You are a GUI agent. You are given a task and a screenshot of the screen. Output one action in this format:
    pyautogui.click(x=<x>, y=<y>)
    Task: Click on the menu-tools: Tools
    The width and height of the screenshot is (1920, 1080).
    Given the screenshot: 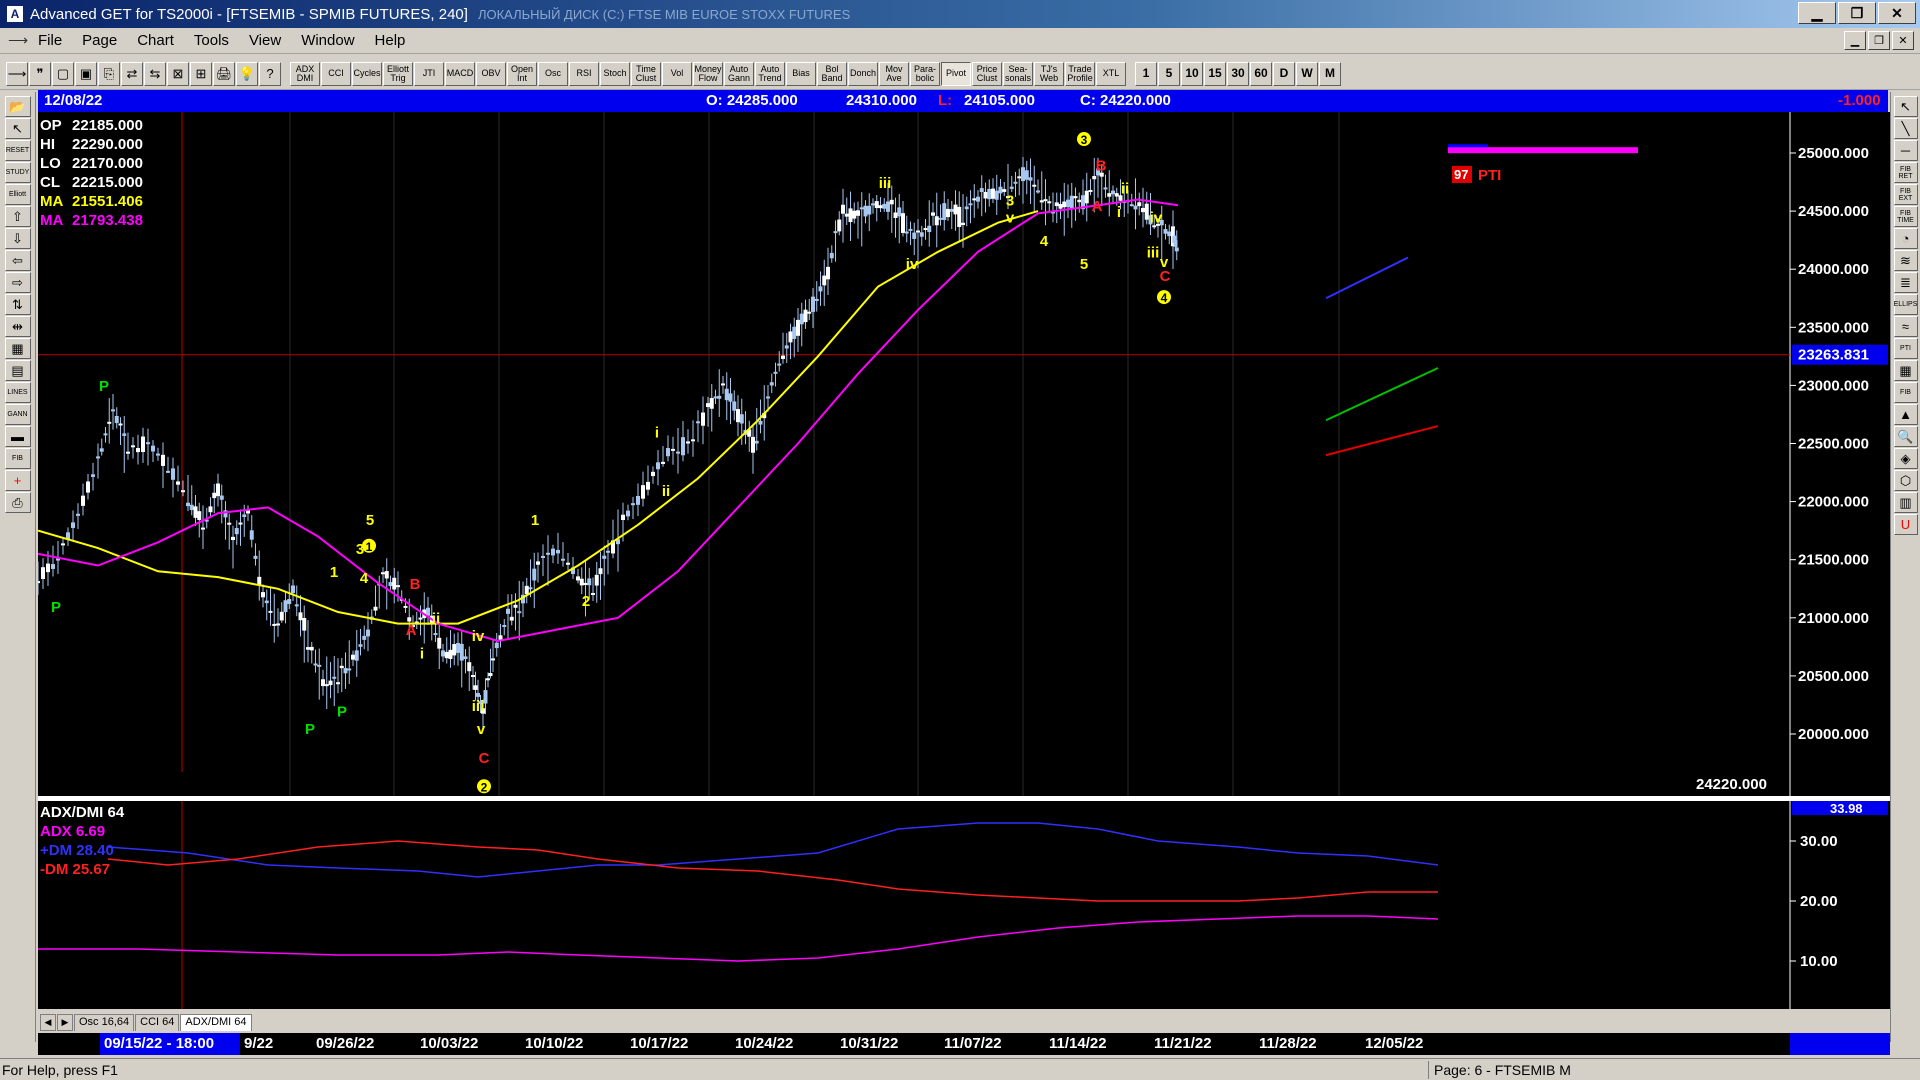 What is the action you would take?
    pyautogui.click(x=211, y=40)
    